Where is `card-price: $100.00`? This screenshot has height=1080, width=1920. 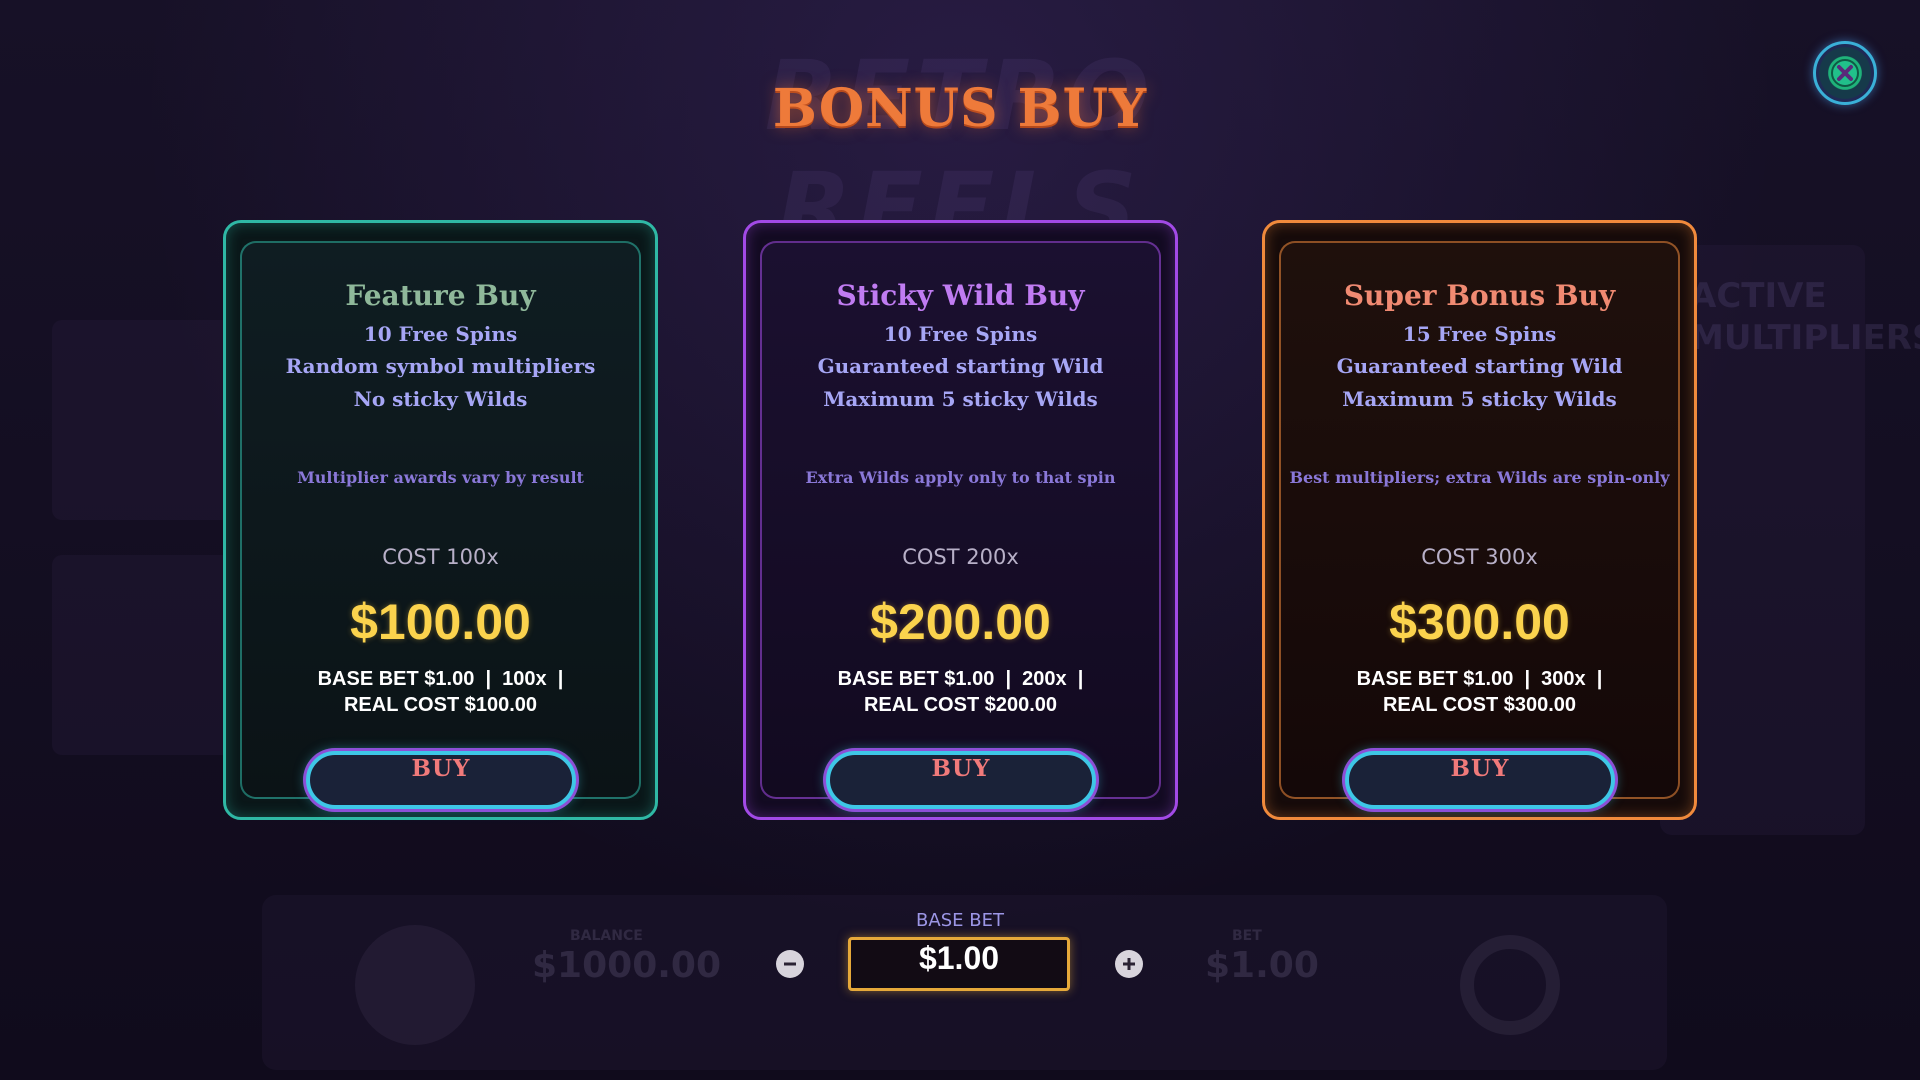
card-price: $100.00 is located at coordinates (440, 622).